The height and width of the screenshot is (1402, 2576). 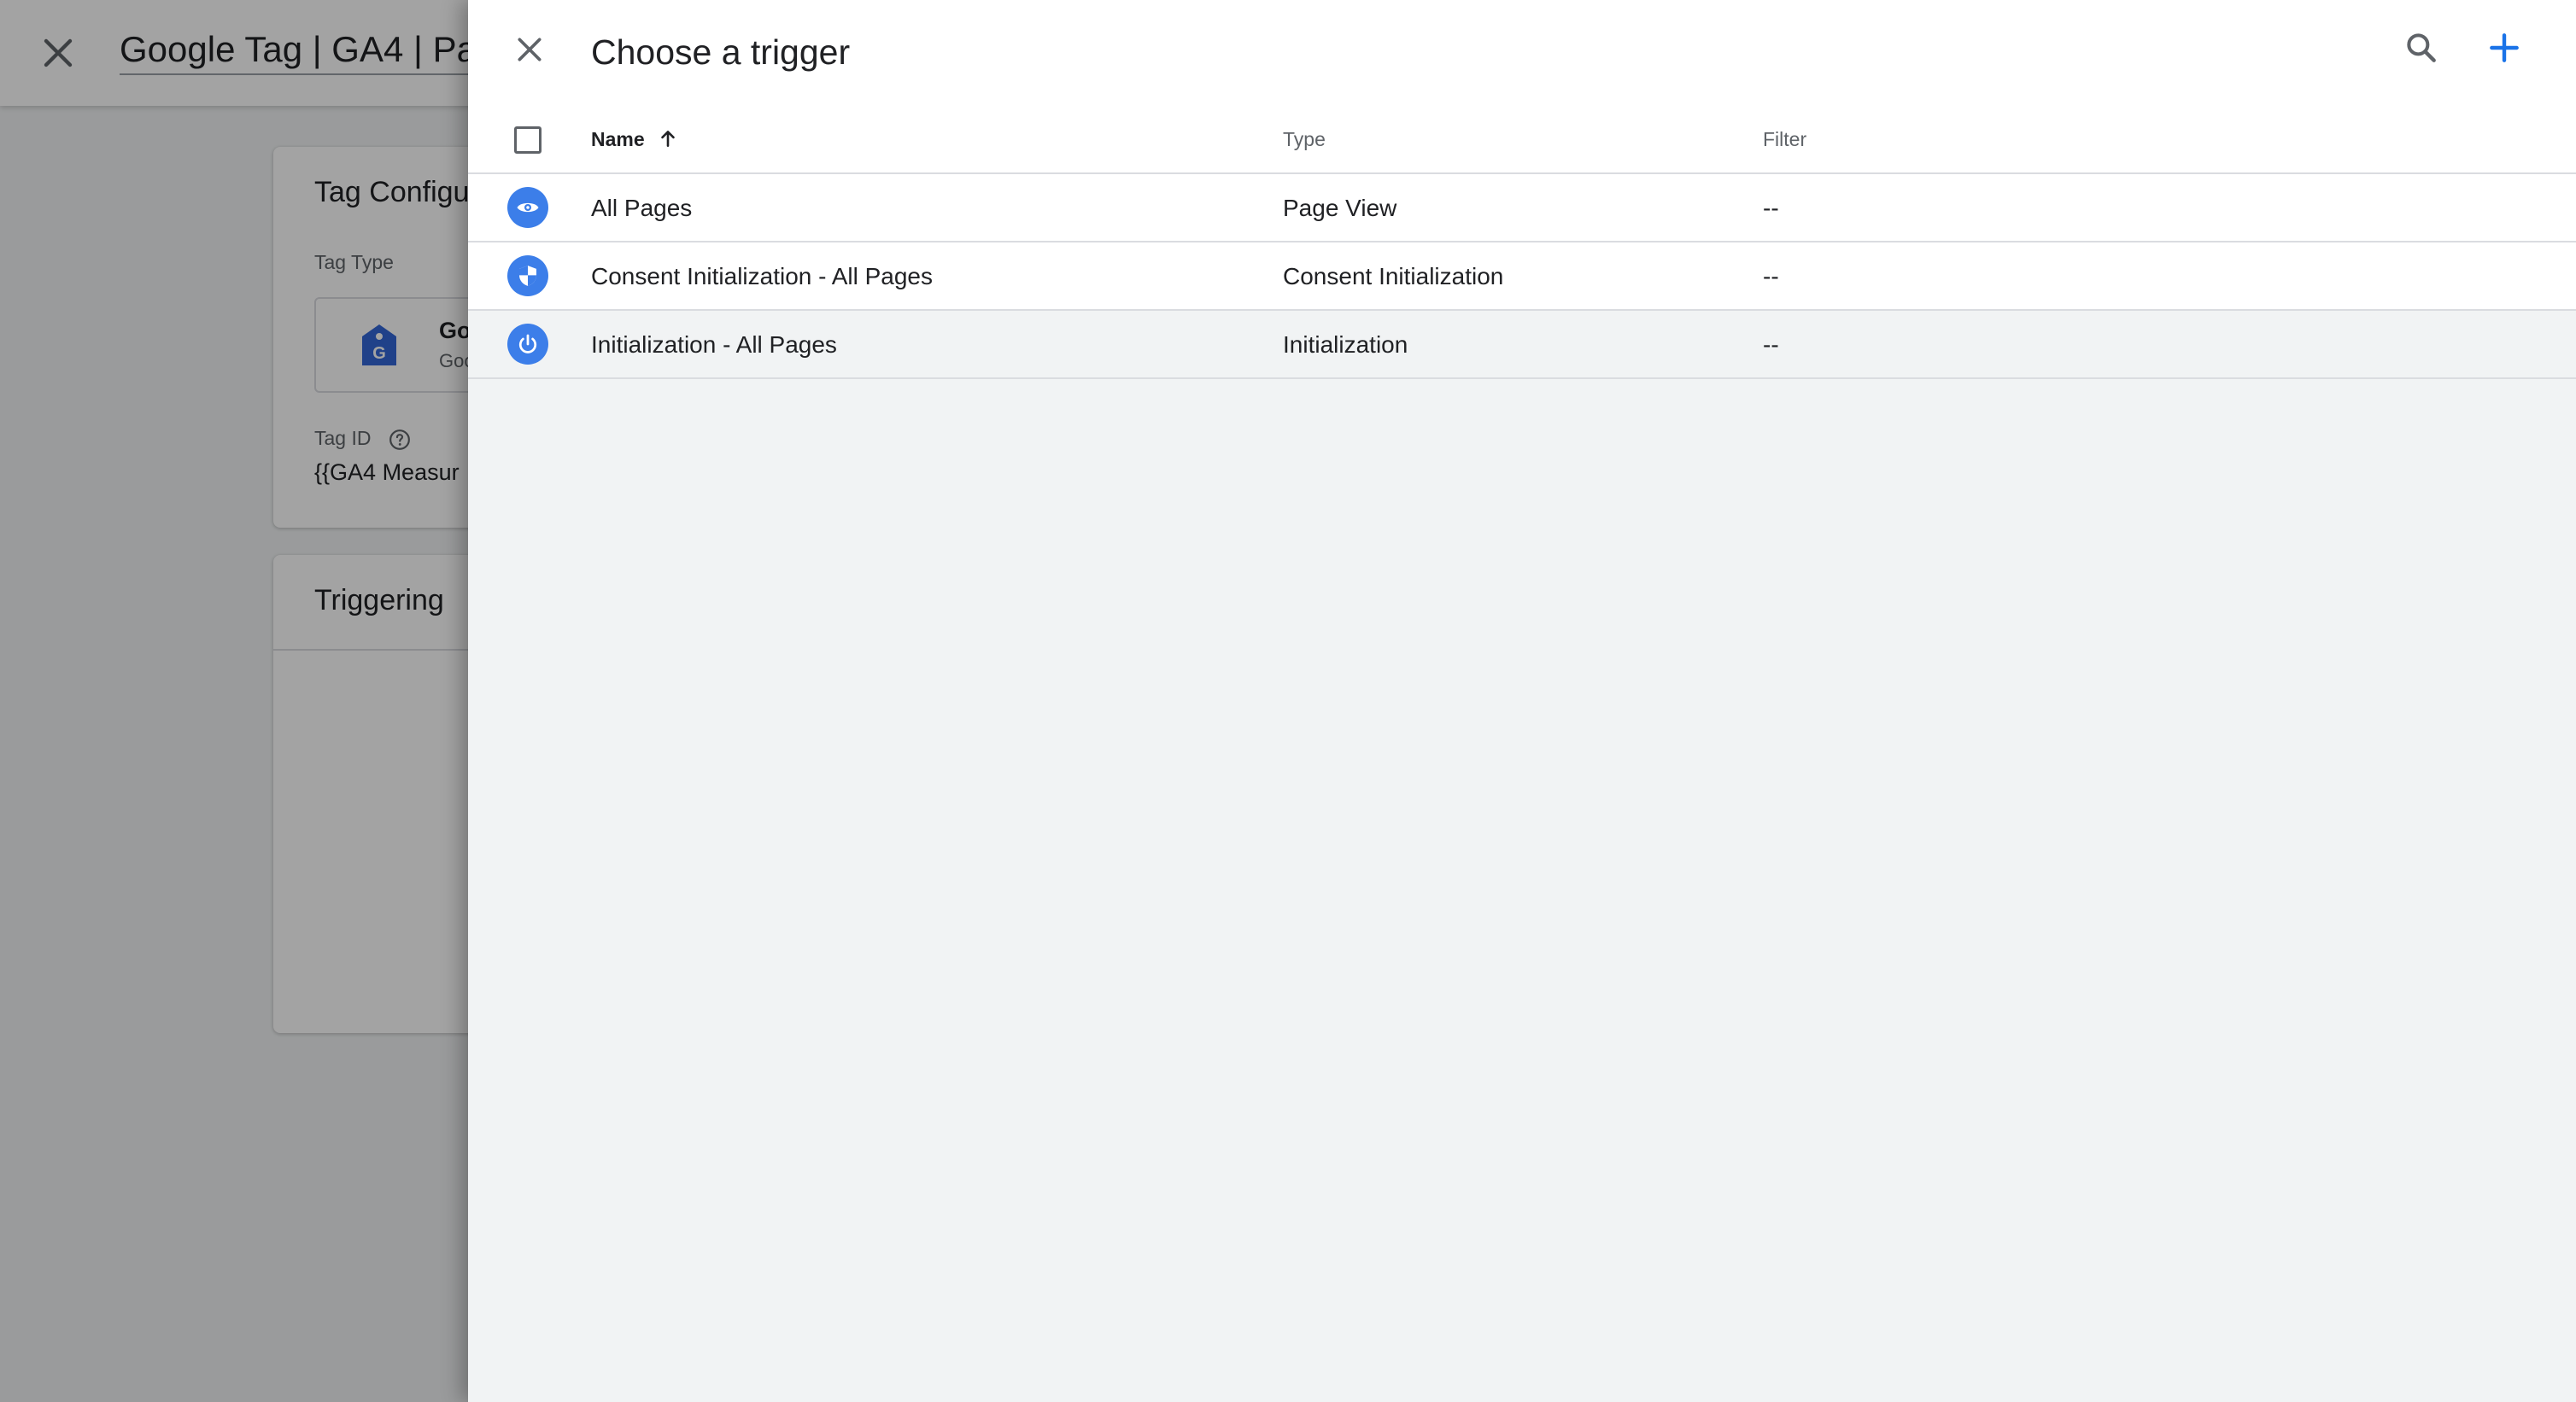 I want to click on close-icon, so click(x=529, y=52).